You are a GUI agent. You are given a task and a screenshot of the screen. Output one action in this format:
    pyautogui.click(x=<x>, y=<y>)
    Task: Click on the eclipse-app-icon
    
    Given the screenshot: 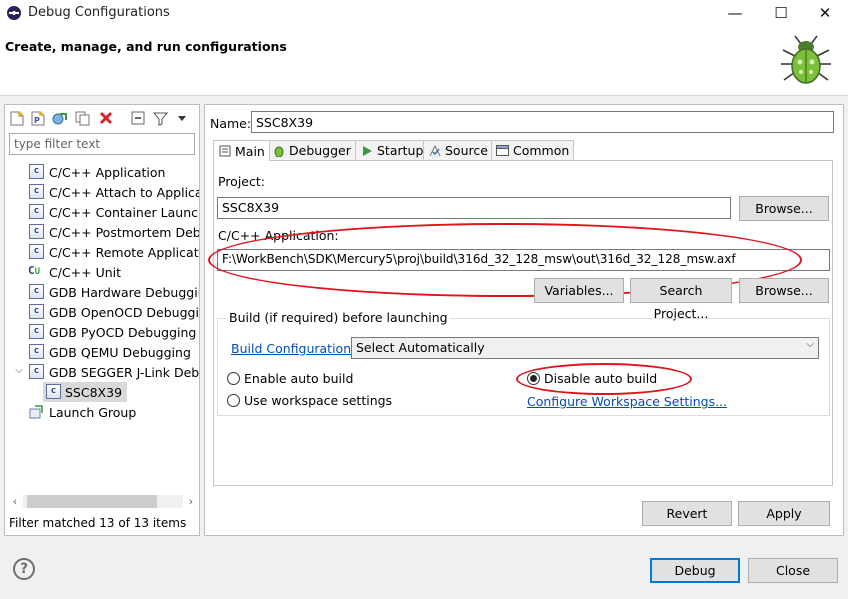 What is the action you would take?
    pyautogui.click(x=14, y=13)
    